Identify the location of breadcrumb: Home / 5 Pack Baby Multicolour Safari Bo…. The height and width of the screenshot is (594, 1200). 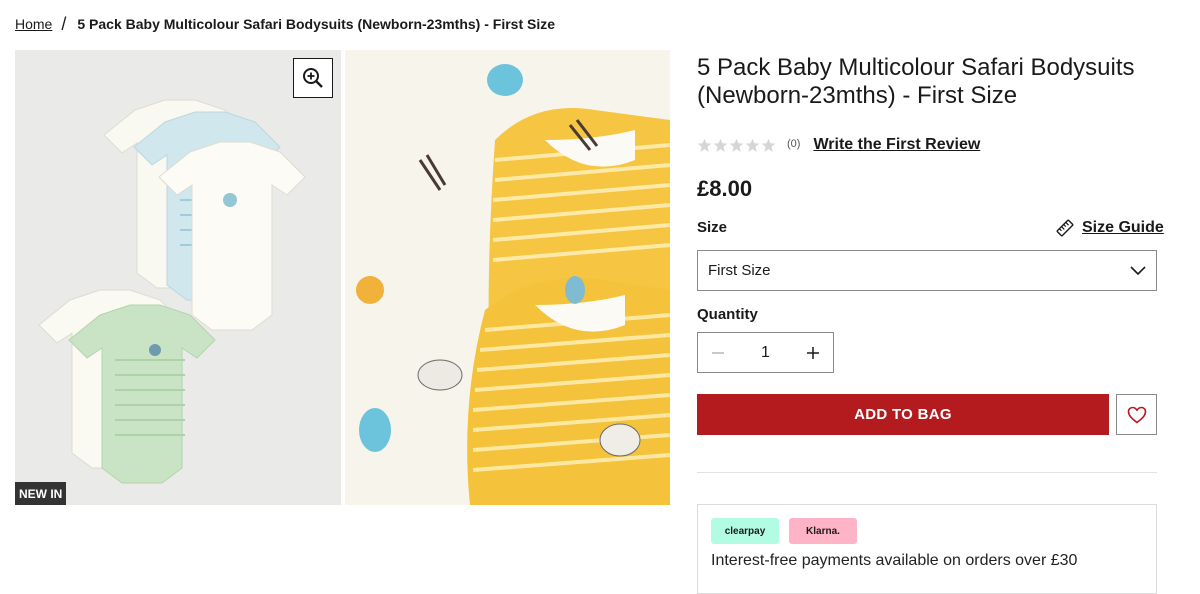
(285, 24).